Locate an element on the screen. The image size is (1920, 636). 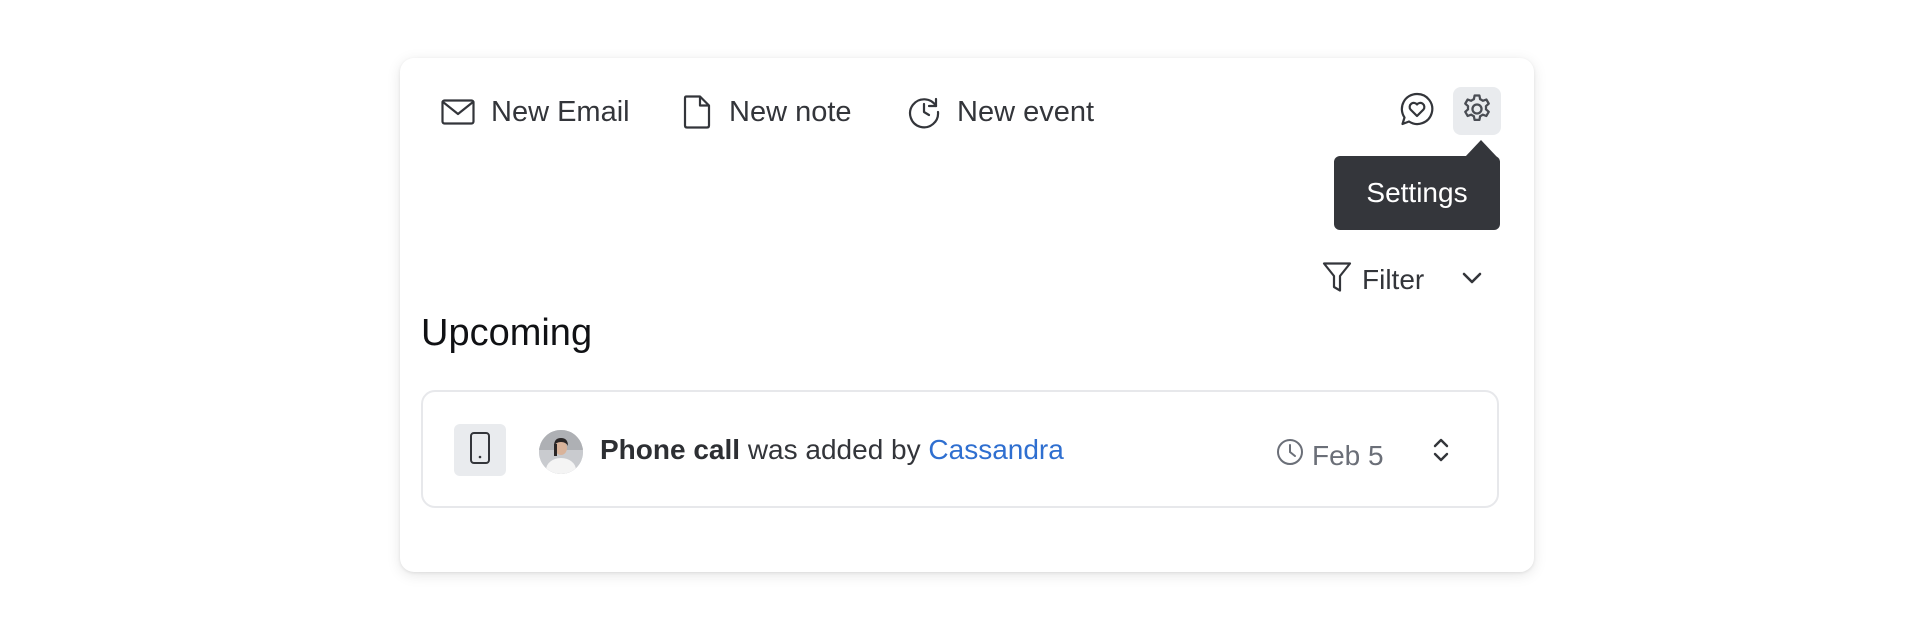
avatar is located at coordinates (561, 452).